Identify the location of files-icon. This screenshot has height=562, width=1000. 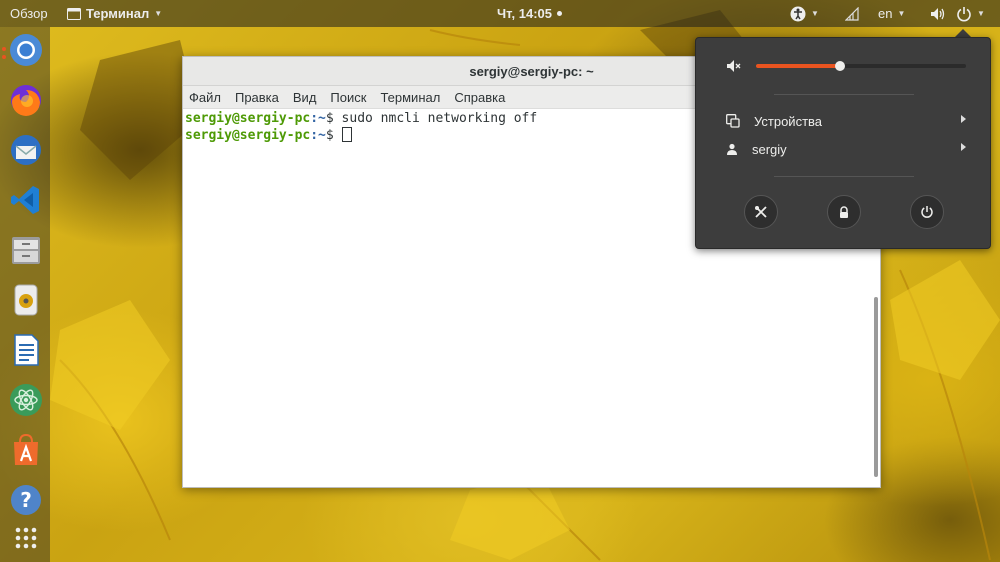
(26, 250).